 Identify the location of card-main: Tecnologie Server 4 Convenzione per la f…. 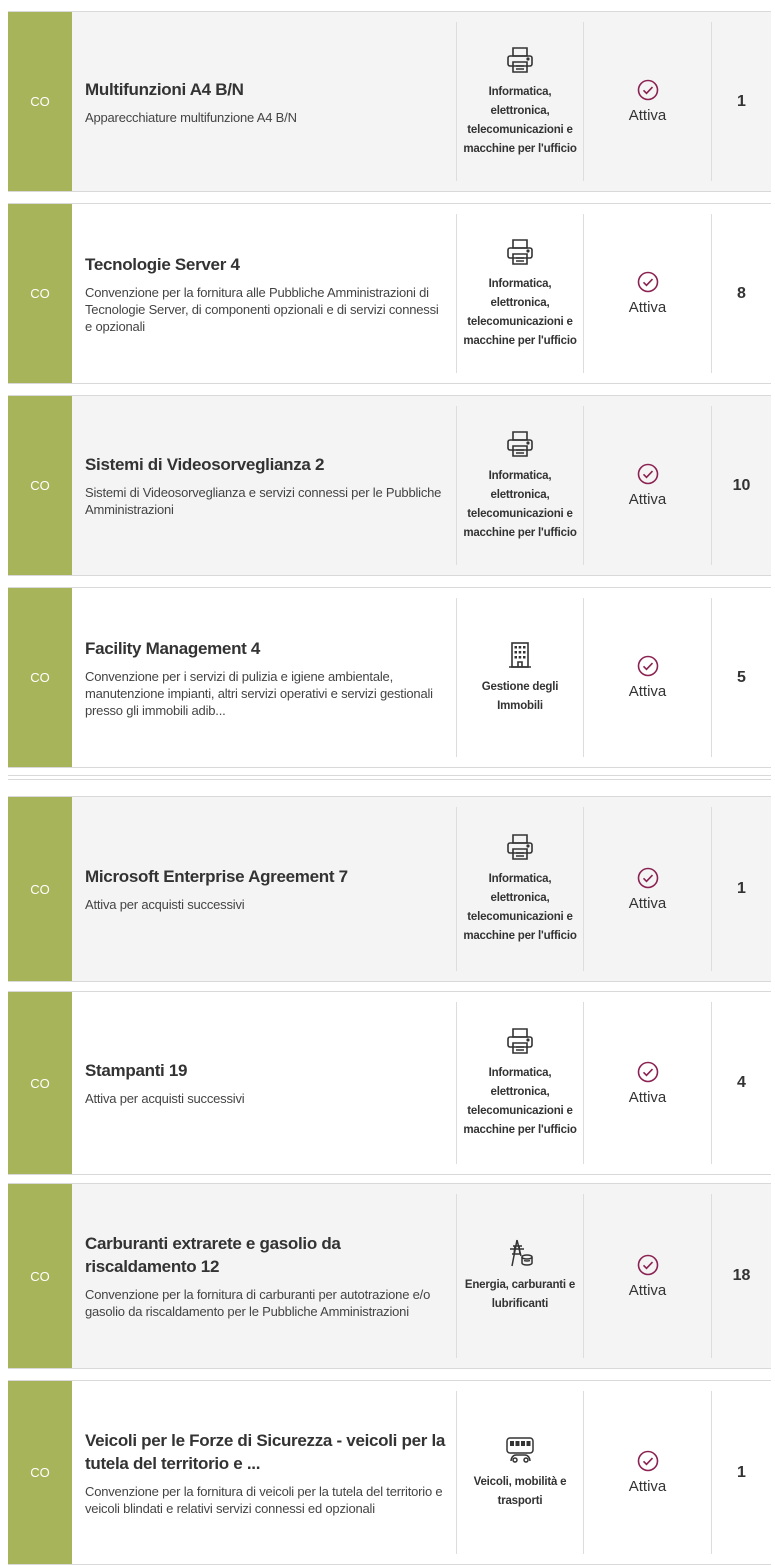
(264, 293).